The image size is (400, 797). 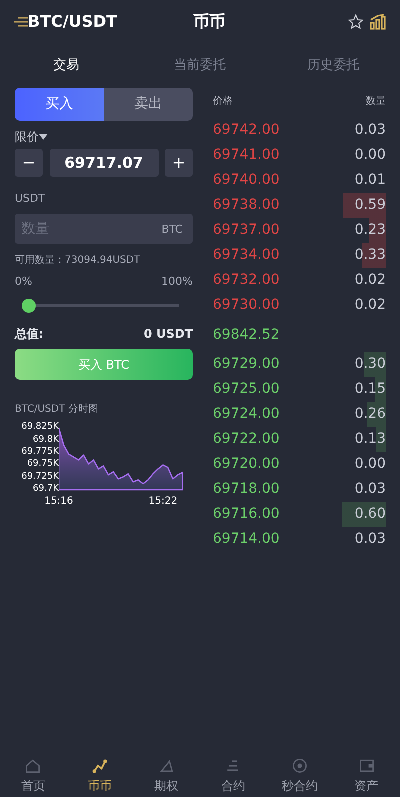 What do you see at coordinates (223, 101) in the screenshot?
I see `price-header: 价格` at bounding box center [223, 101].